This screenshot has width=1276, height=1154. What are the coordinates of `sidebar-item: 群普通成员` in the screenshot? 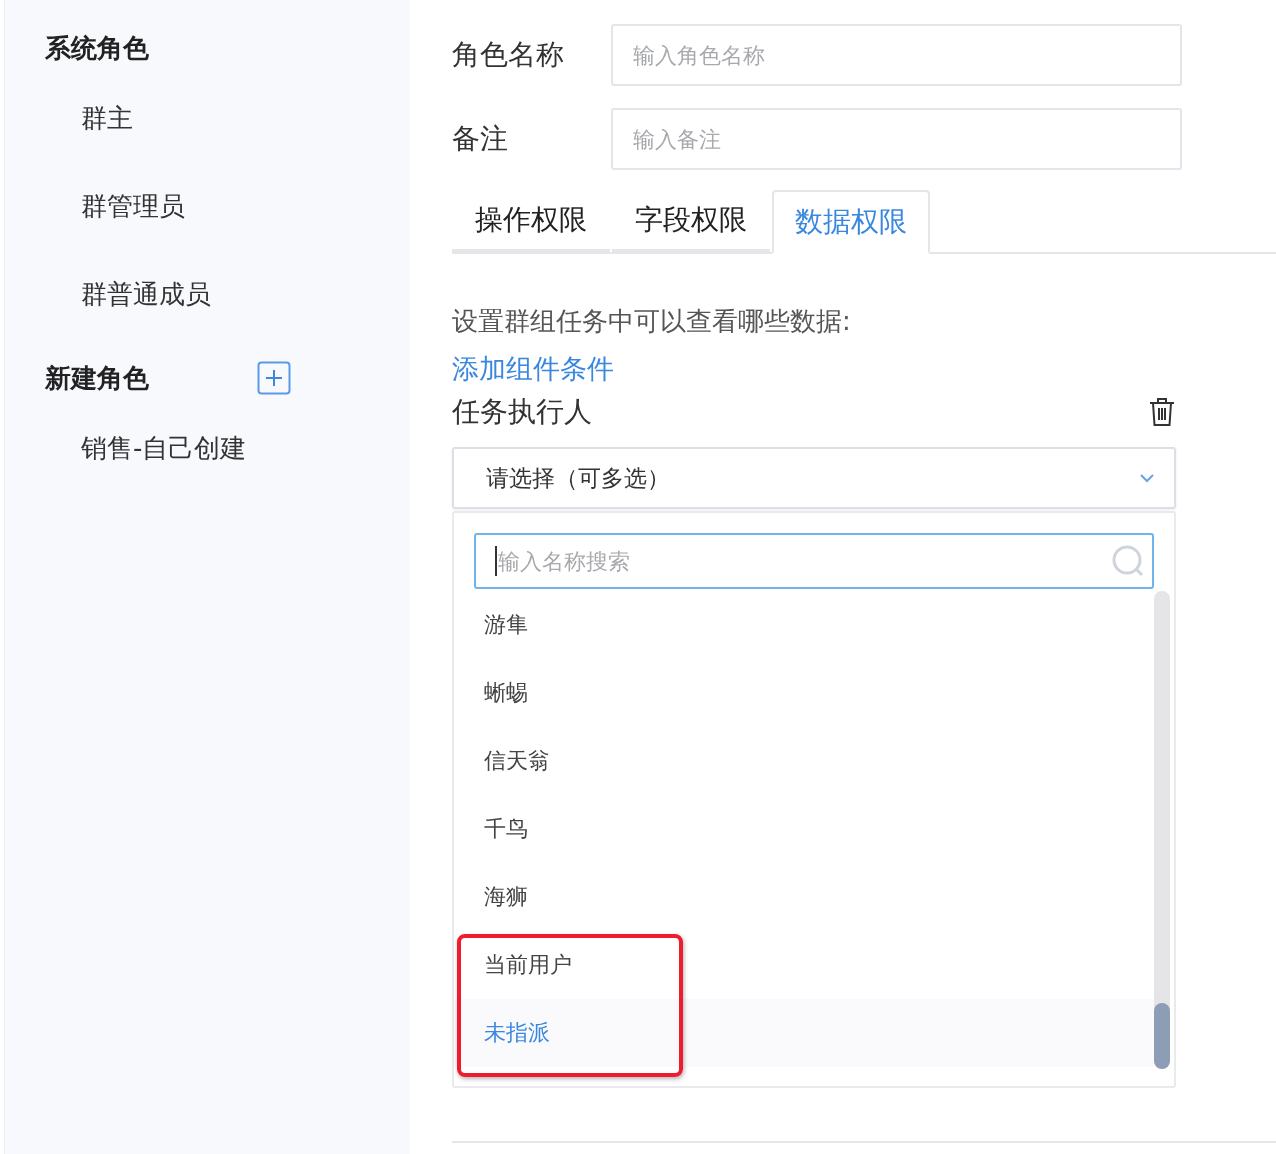 It's located at (207, 308).